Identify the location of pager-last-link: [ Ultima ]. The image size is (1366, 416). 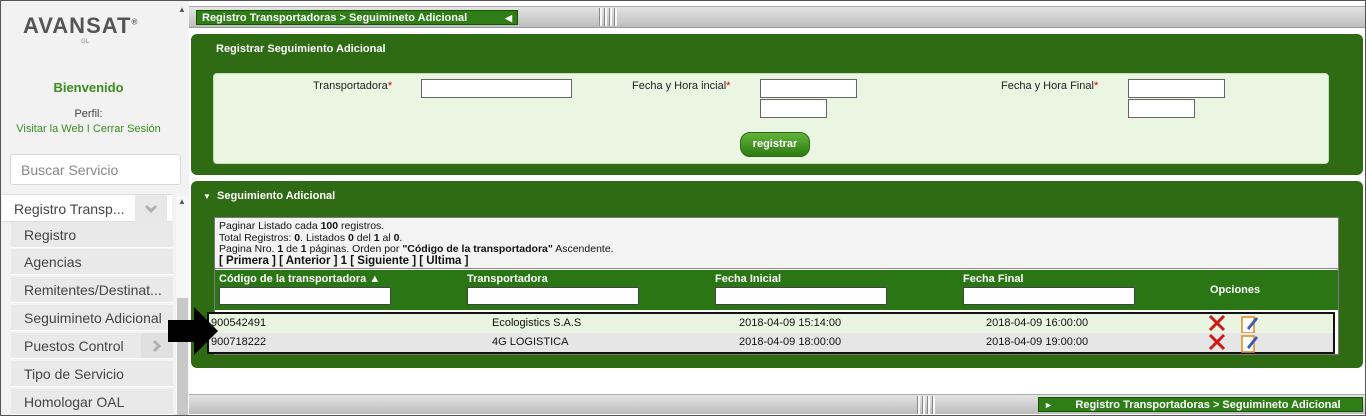
(443, 261).